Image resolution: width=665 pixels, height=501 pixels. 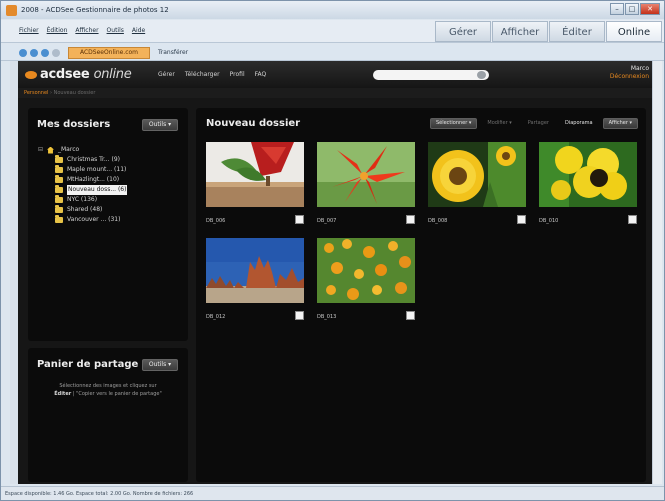 I want to click on forward-icon, so click(x=34, y=52).